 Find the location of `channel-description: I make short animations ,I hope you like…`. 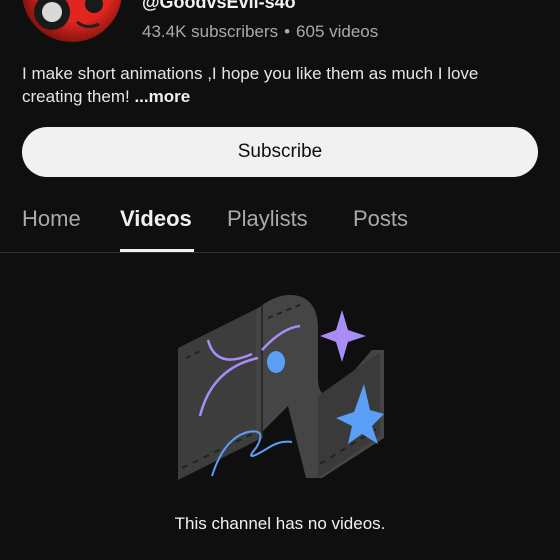

channel-description: I make short animations ,I hope you like… is located at coordinates (277, 85).